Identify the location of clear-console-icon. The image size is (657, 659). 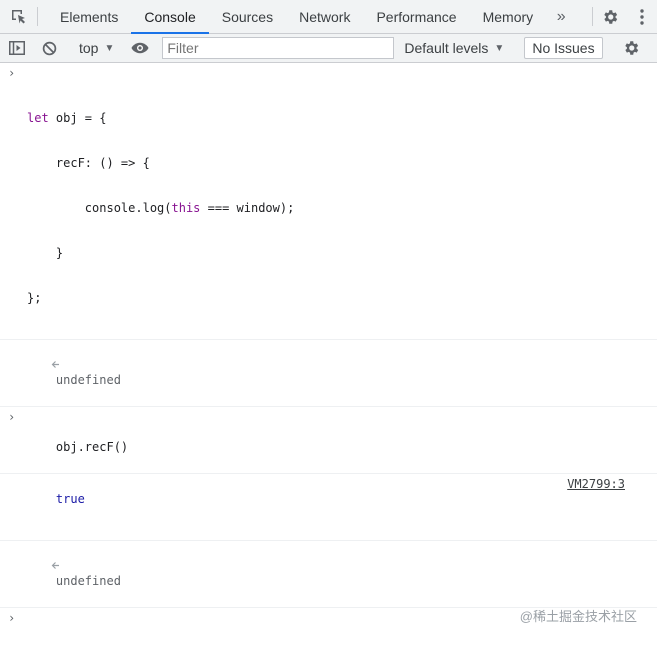
(49, 48).